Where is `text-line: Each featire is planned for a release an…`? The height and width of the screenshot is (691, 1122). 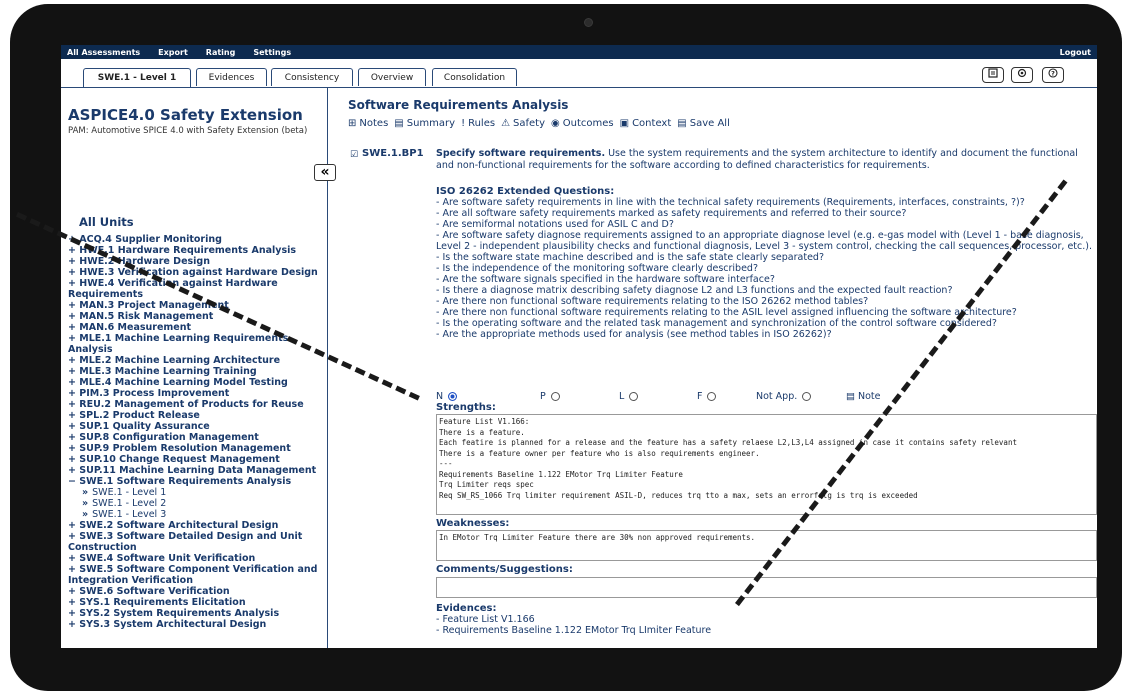 text-line: Each featire is planned for a release an… is located at coordinates (728, 442).